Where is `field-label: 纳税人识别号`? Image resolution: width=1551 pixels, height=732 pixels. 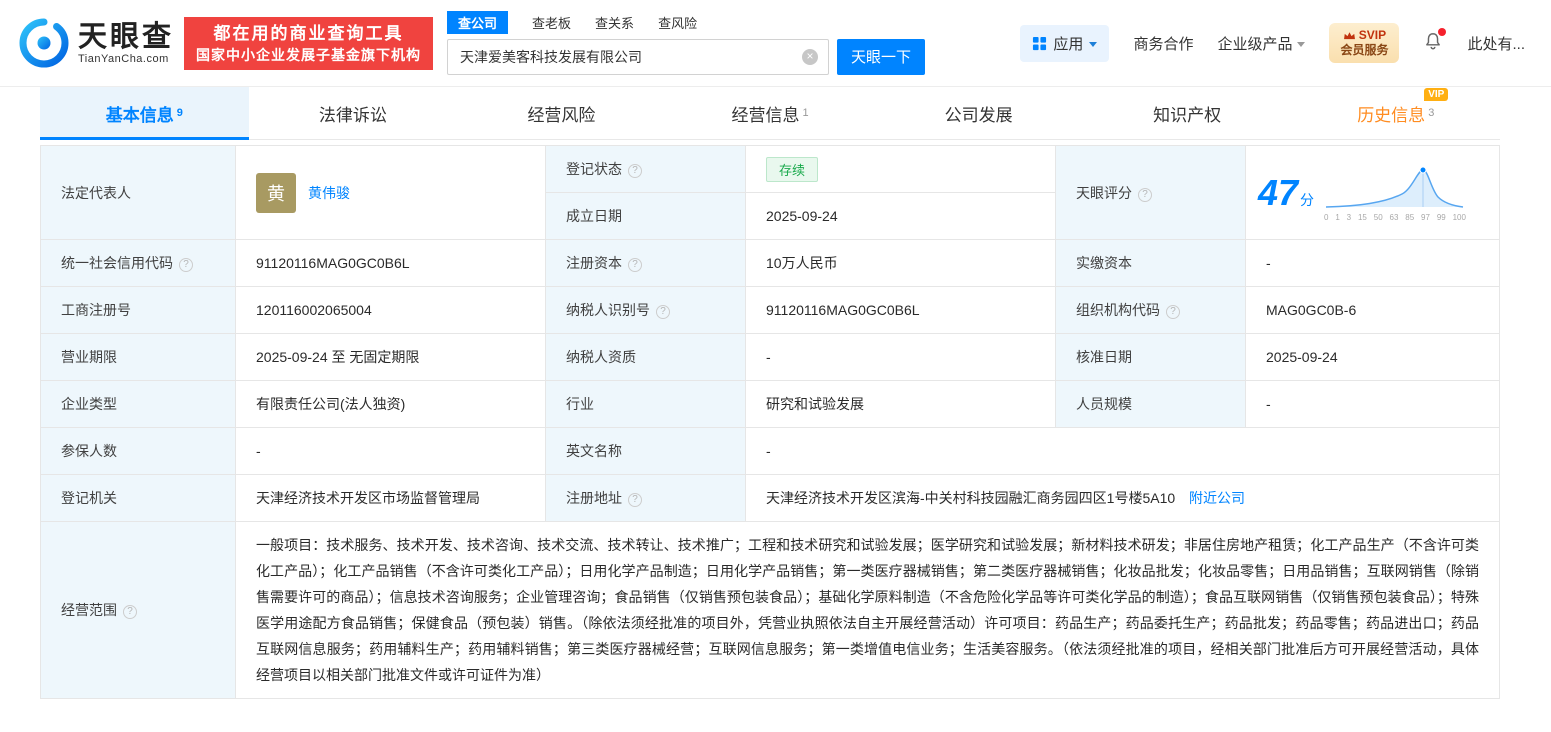 field-label: 纳税人识别号 is located at coordinates (608, 310).